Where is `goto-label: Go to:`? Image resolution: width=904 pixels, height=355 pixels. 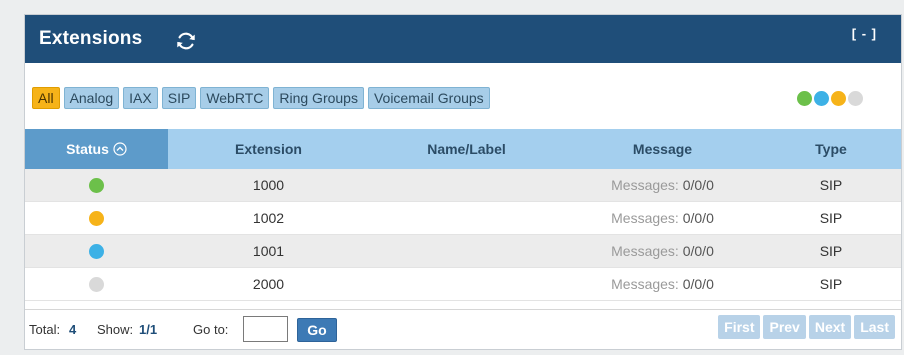
goto-label: Go to: is located at coordinates (211, 329).